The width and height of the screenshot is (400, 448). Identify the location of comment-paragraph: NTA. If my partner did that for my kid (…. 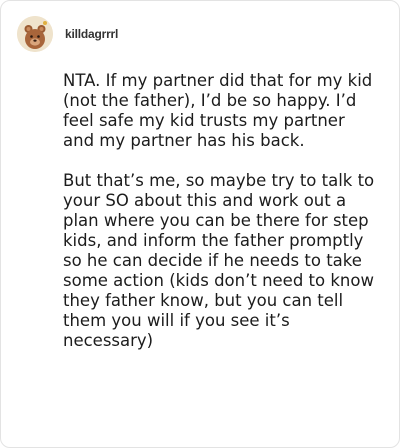
(218, 110).